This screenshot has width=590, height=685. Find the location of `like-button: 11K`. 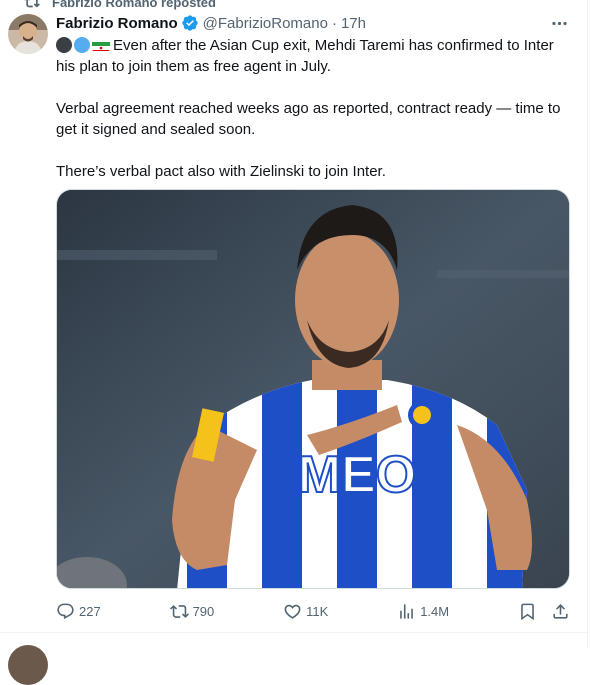

like-button: 11K is located at coordinates (305, 611).